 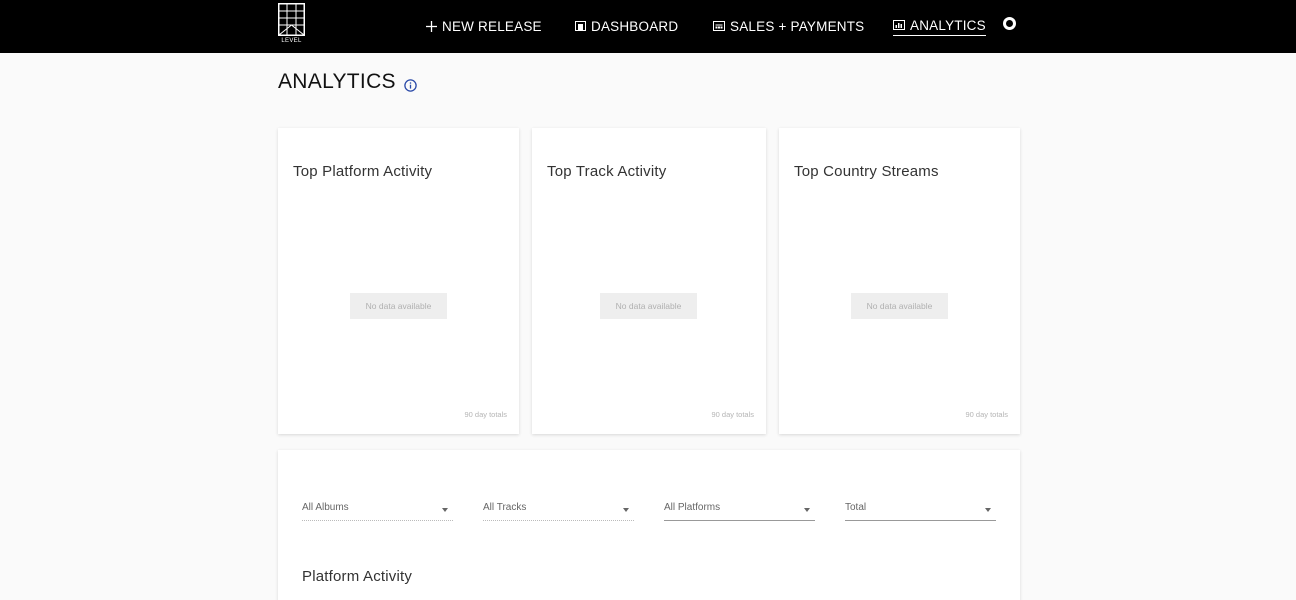 I want to click on platform-filter-value: All Platforms, so click(x=692, y=507).